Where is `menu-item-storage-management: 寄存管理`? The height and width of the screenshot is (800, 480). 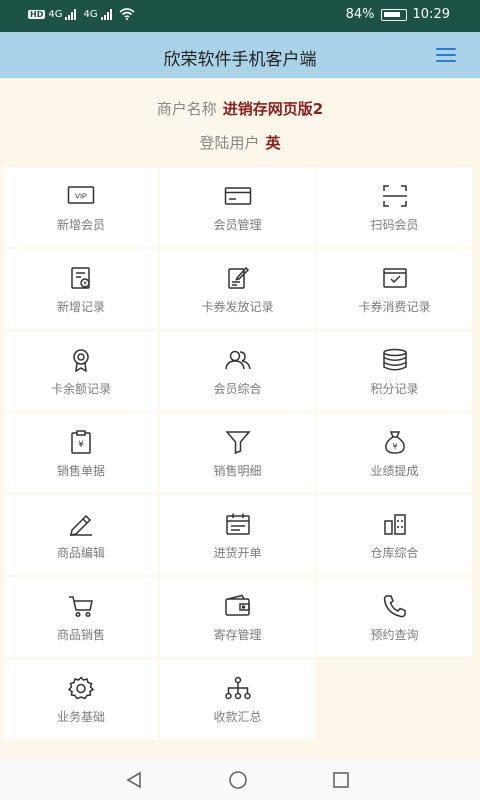 menu-item-storage-management: 寄存管理 is located at coordinates (237, 617).